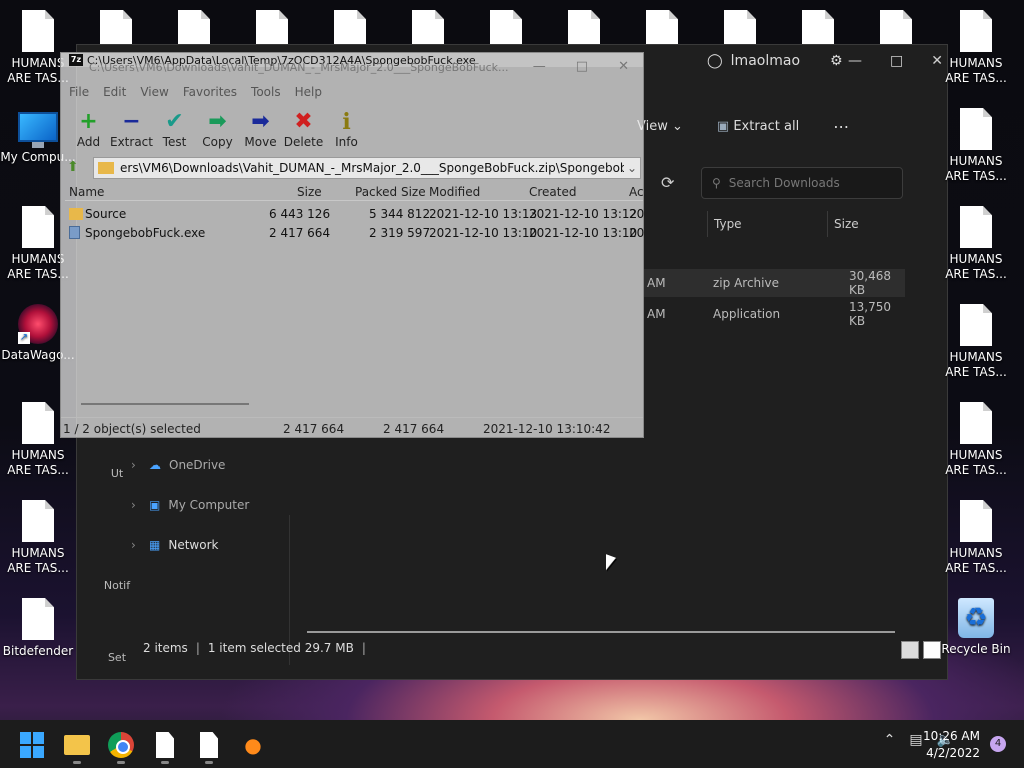  Describe the element at coordinates (155, 505) in the screenshot. I see `computer-icon: ▣` at that location.